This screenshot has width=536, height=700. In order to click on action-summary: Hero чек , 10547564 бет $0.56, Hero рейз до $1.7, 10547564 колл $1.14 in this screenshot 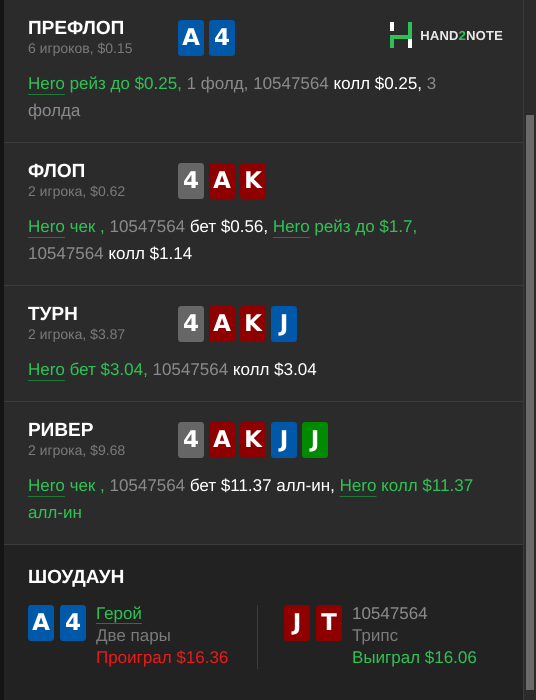, I will do `click(223, 240)`.